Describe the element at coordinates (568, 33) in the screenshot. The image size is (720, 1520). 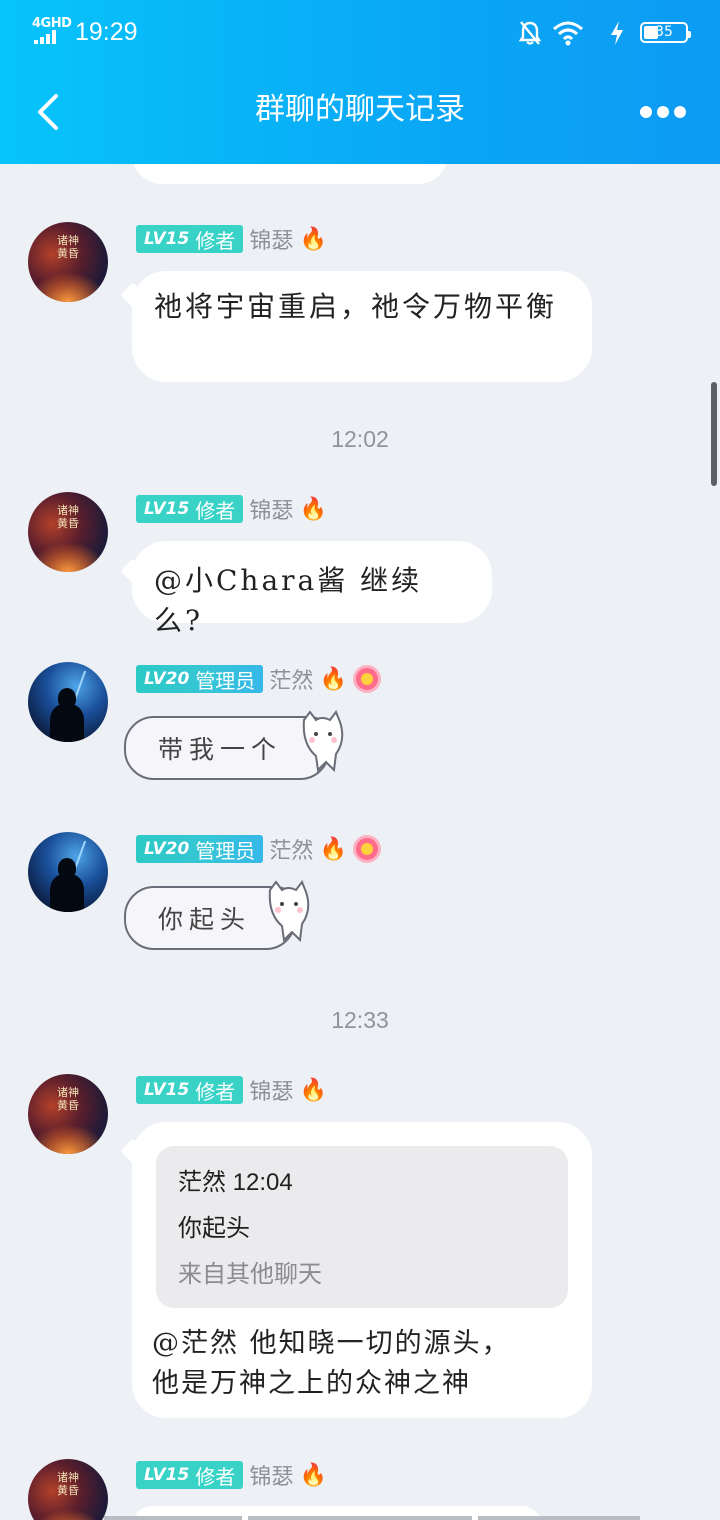
I see `wifi-icon` at that location.